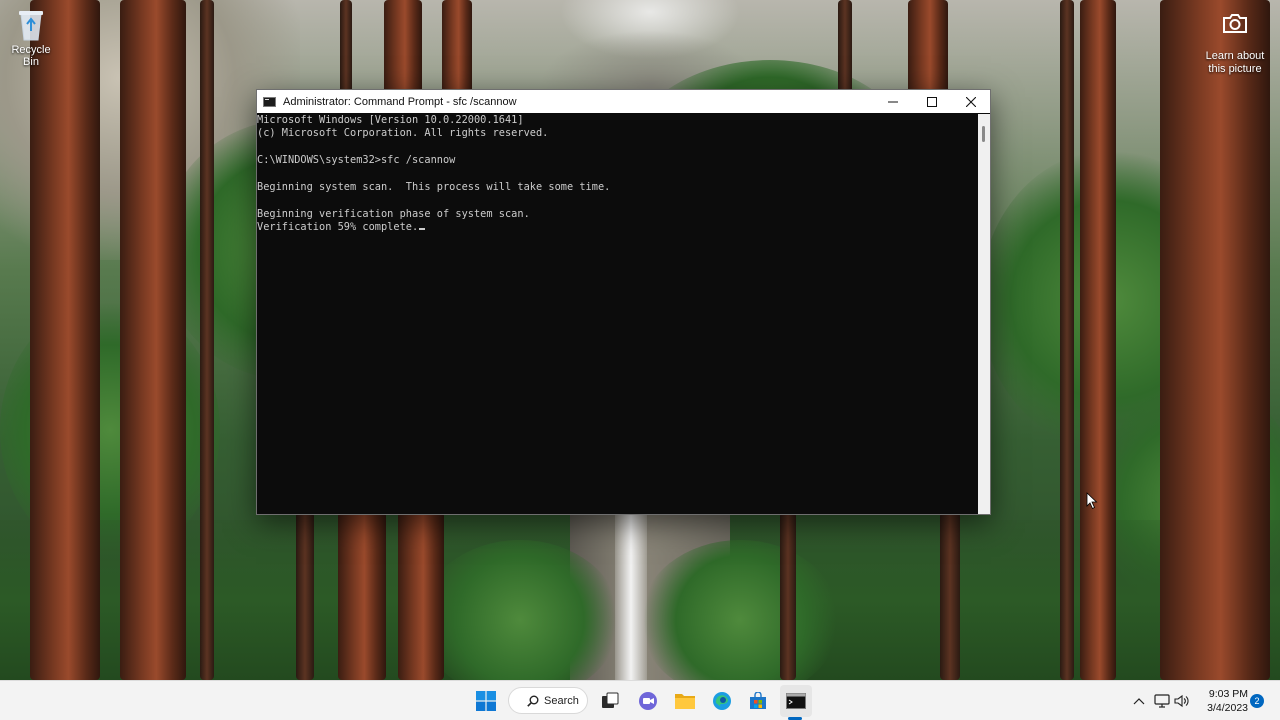 This screenshot has width=1280, height=720. What do you see at coordinates (1235, 69) in the screenshot?
I see `learn-about-label-2: this picture` at bounding box center [1235, 69].